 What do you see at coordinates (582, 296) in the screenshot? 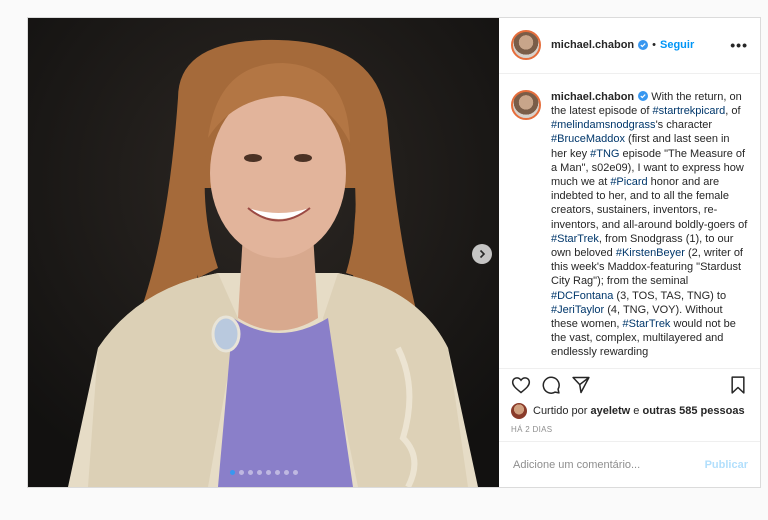
I see `hashtag-link: #DCFontana` at bounding box center [582, 296].